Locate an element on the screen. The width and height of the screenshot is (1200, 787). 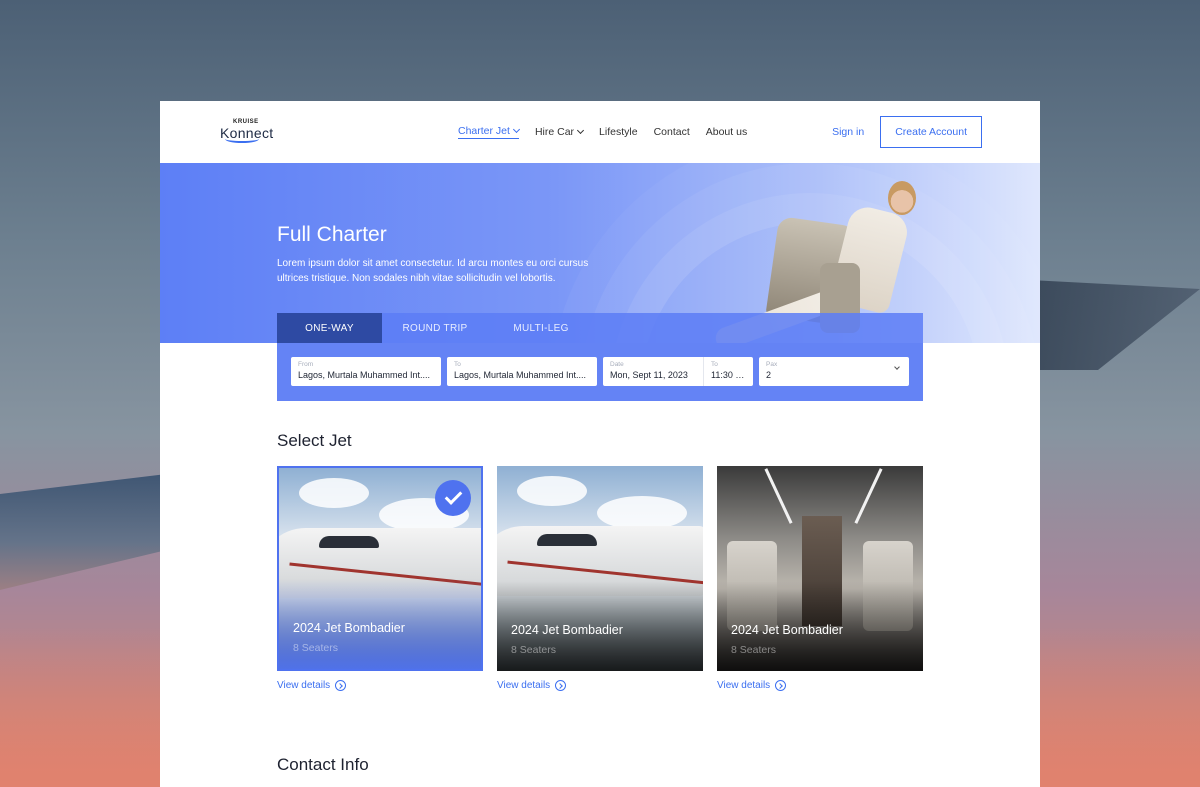
auth-actions: Sign in Create Account is located at coordinates (907, 132).